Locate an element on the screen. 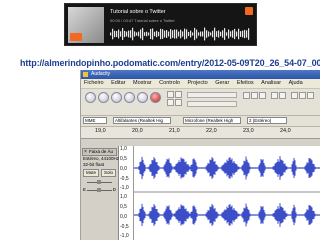  ruler-tick: 19,0 is located at coordinates (100, 131).